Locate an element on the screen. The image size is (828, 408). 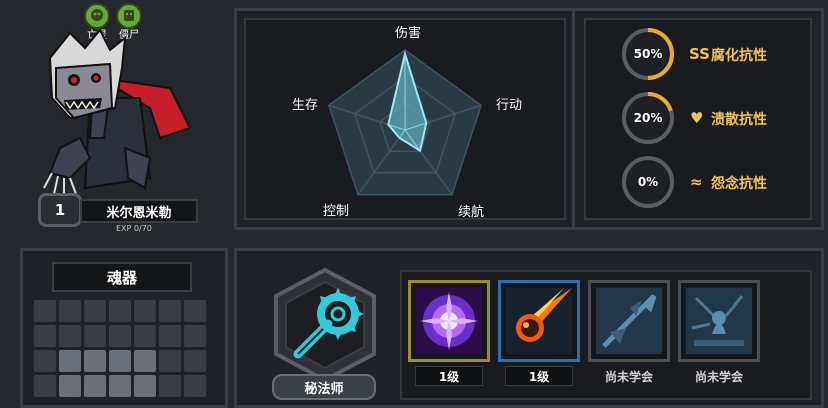
ice-spear-skill-icon is located at coordinates (629, 321).